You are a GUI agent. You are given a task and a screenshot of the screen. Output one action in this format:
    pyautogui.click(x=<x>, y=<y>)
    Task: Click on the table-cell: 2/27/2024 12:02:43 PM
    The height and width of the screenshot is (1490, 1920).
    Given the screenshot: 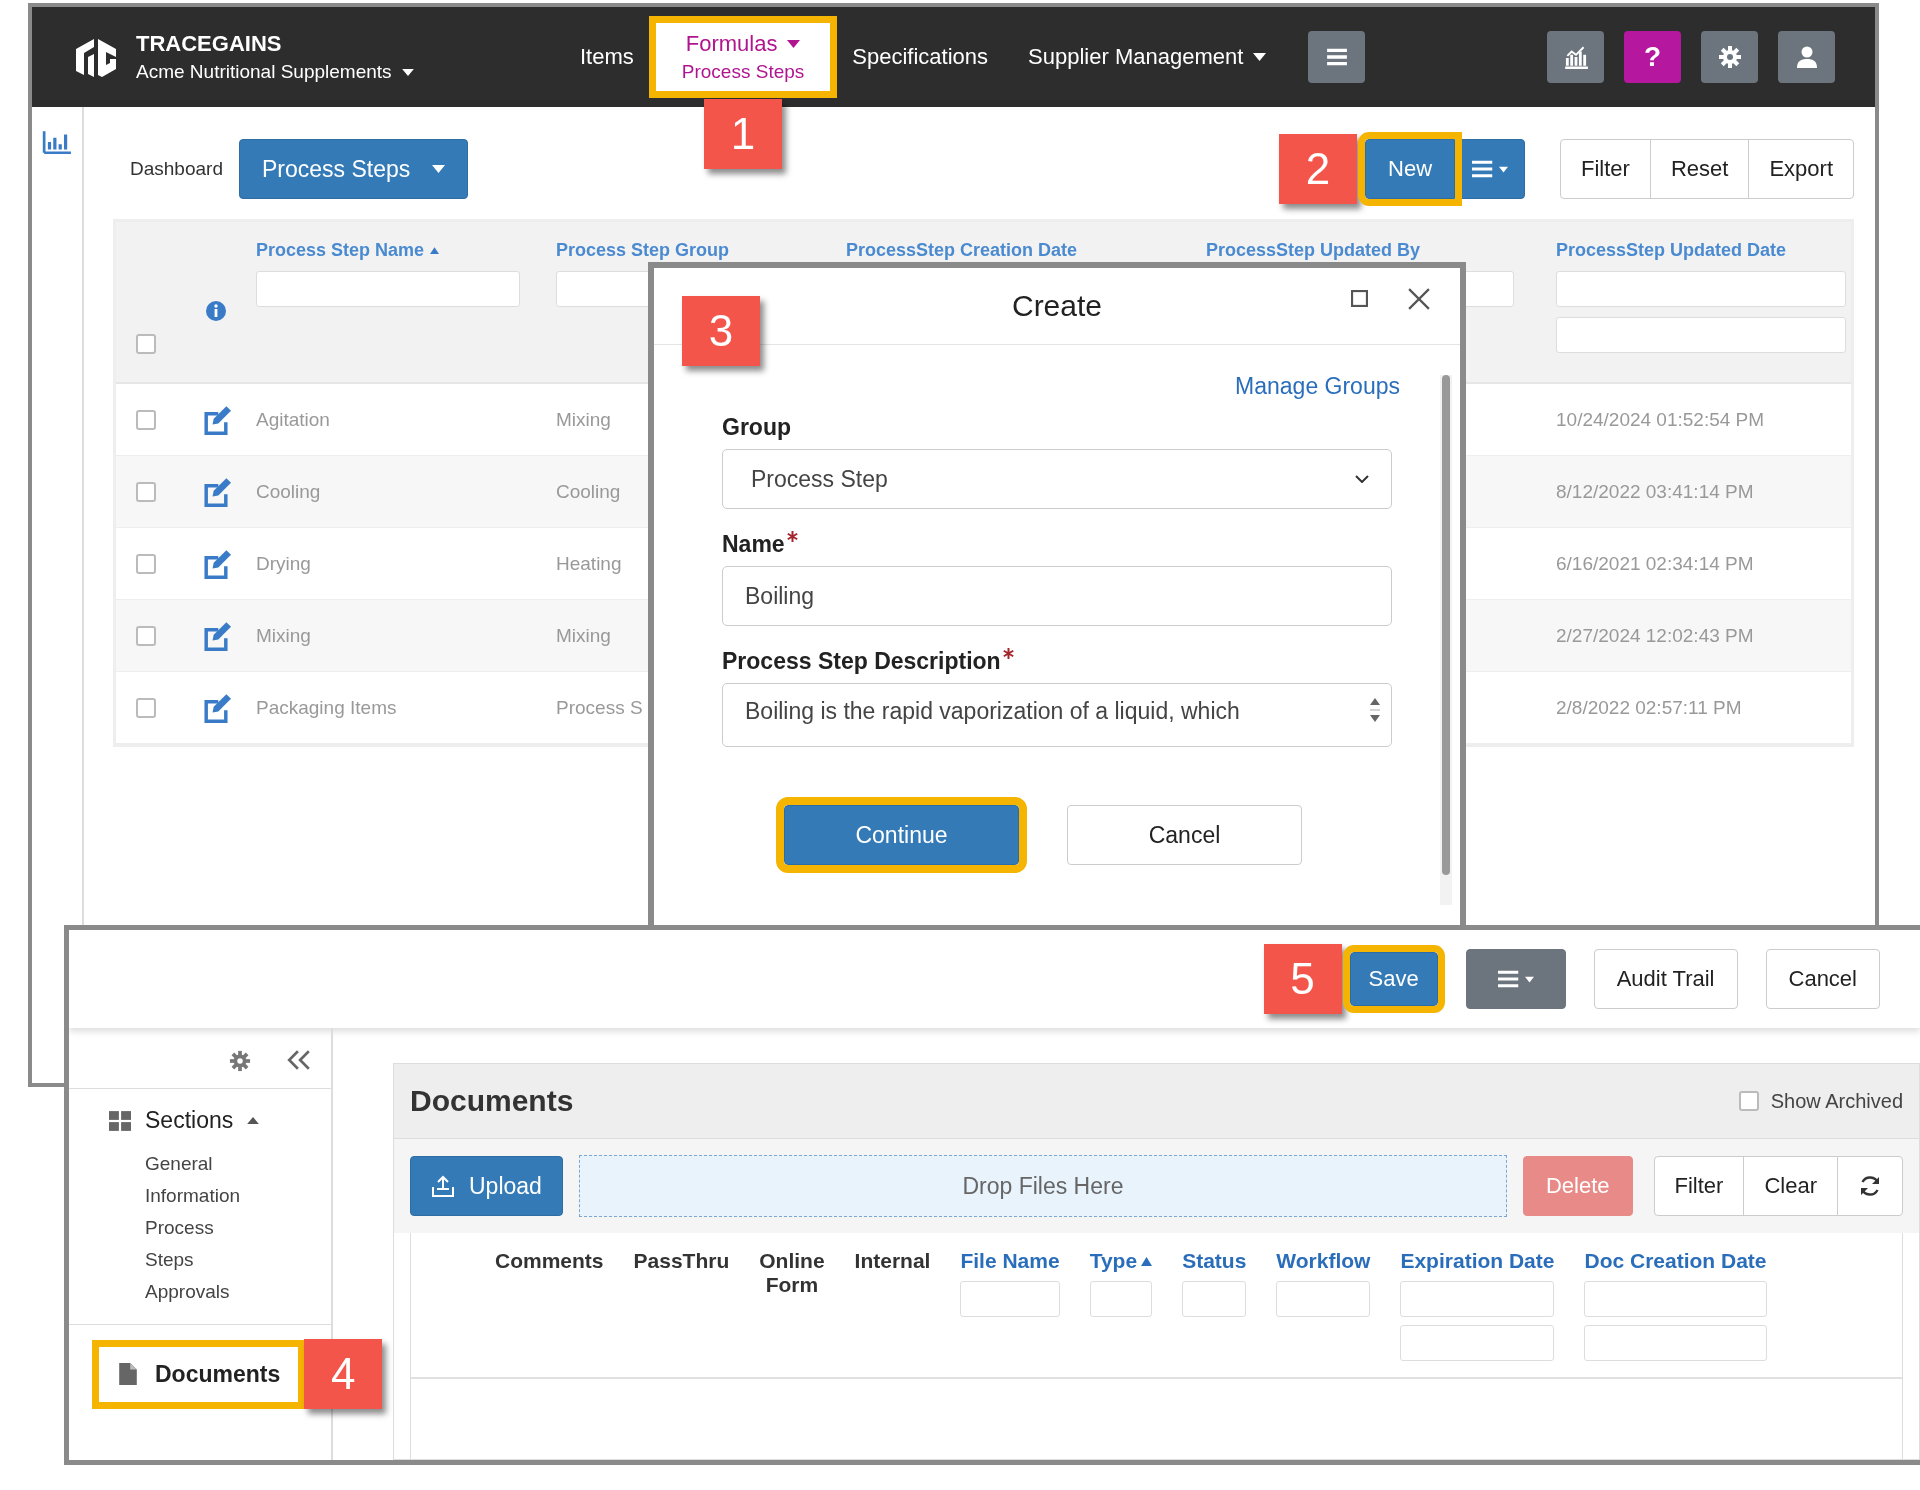 What is the action you would take?
    pyautogui.click(x=1655, y=635)
    